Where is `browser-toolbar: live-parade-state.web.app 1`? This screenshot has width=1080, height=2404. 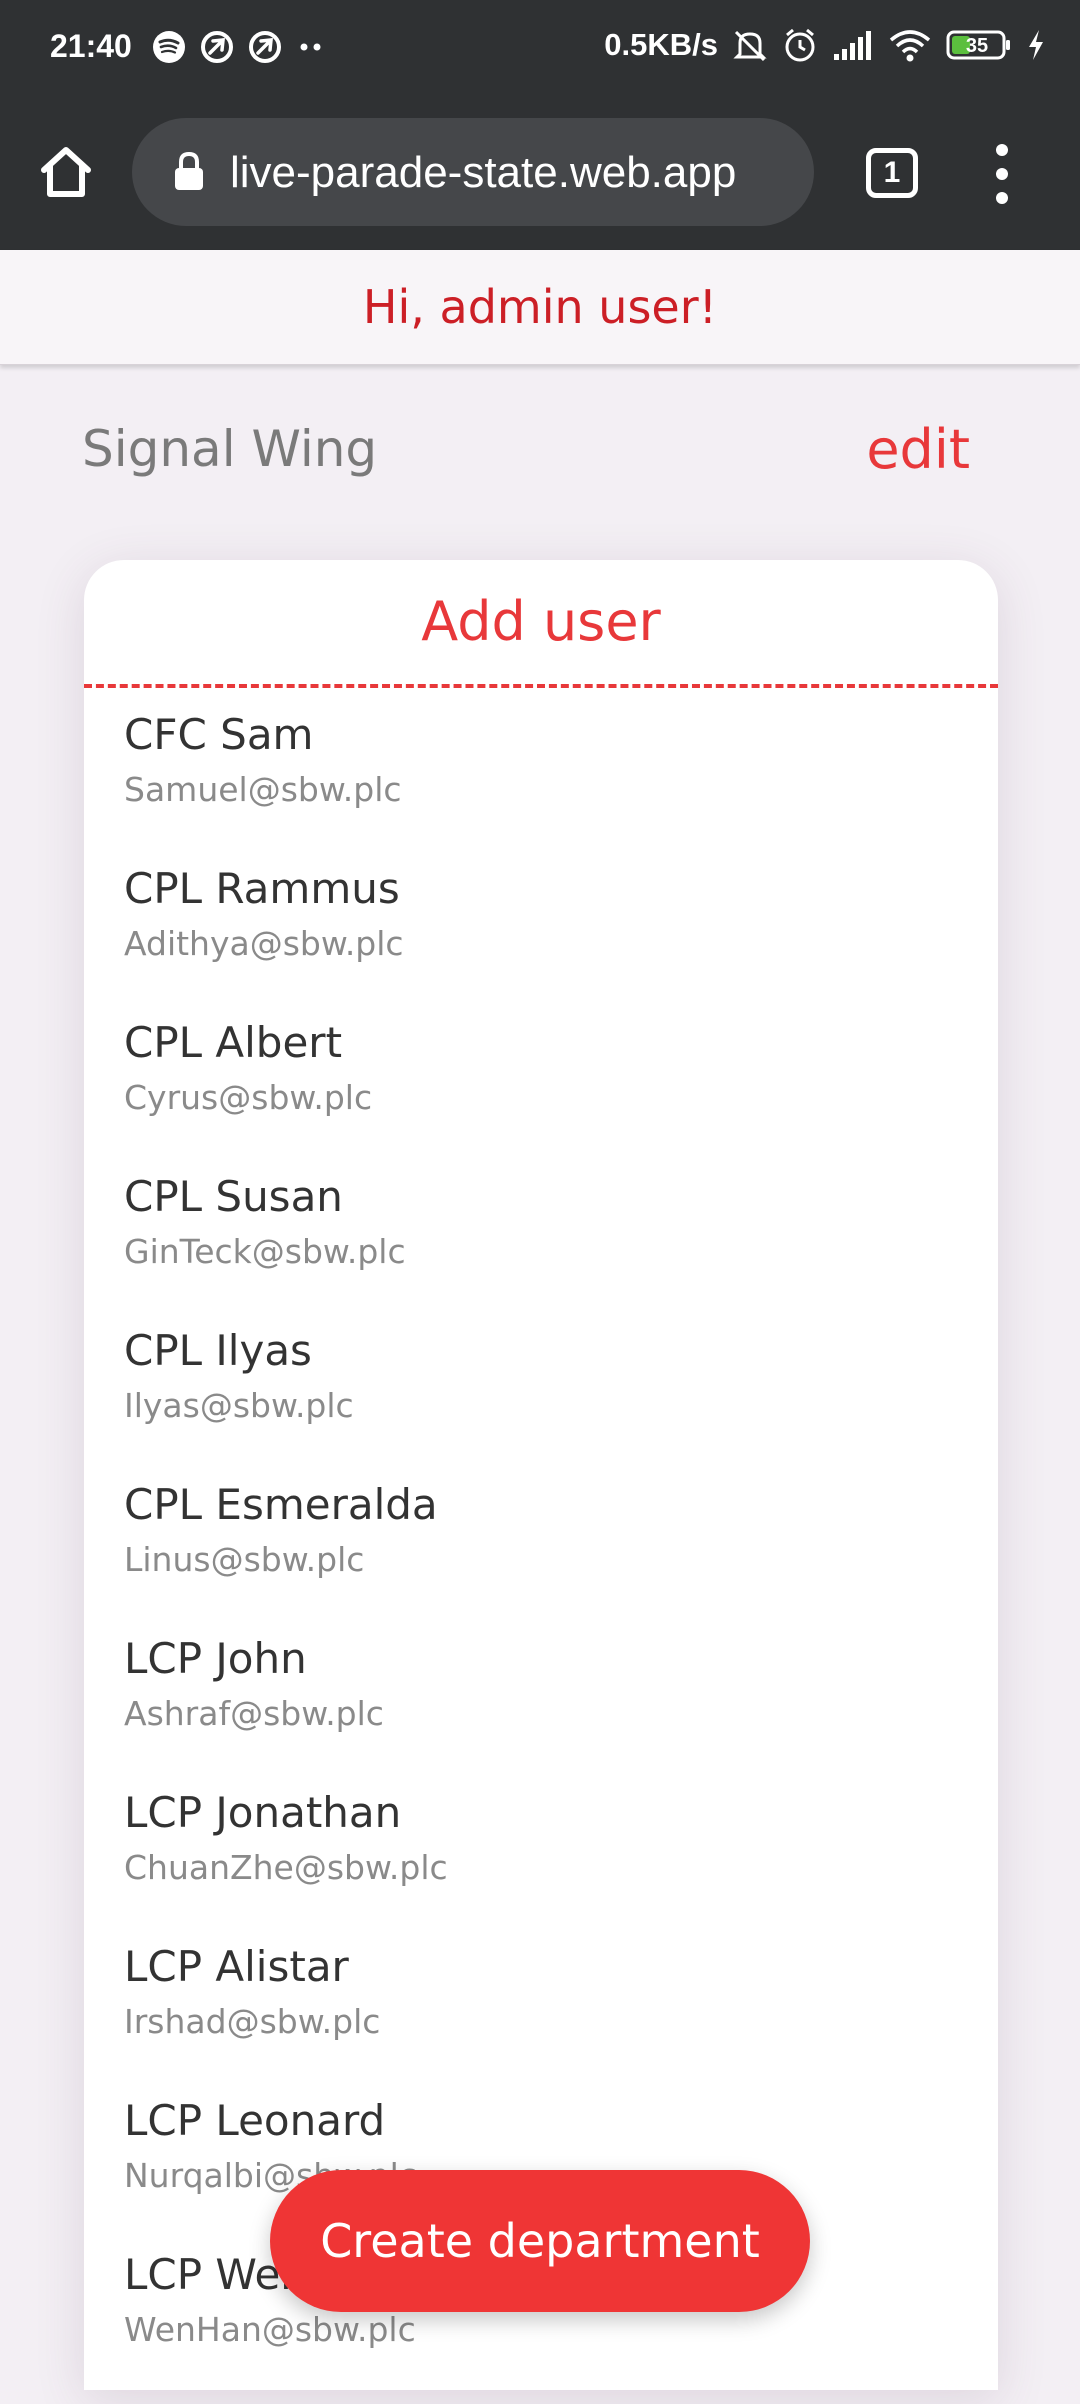
browser-toolbar: live-parade-state.web.app 1 is located at coordinates (540, 173).